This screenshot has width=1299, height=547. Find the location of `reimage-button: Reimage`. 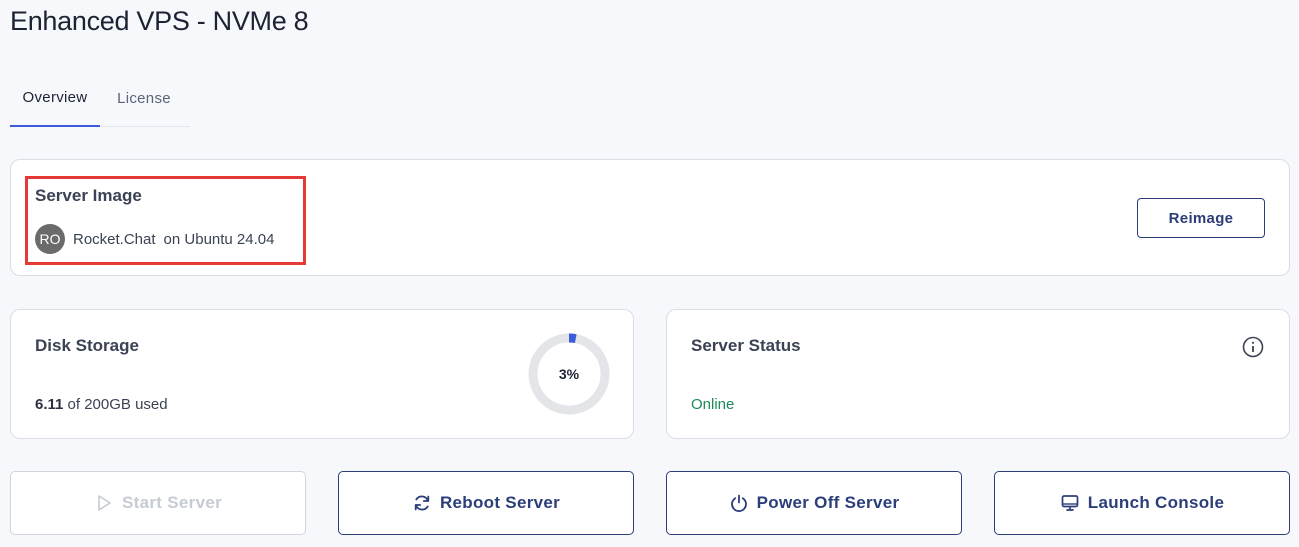

reimage-button: Reimage is located at coordinates (1201, 218).